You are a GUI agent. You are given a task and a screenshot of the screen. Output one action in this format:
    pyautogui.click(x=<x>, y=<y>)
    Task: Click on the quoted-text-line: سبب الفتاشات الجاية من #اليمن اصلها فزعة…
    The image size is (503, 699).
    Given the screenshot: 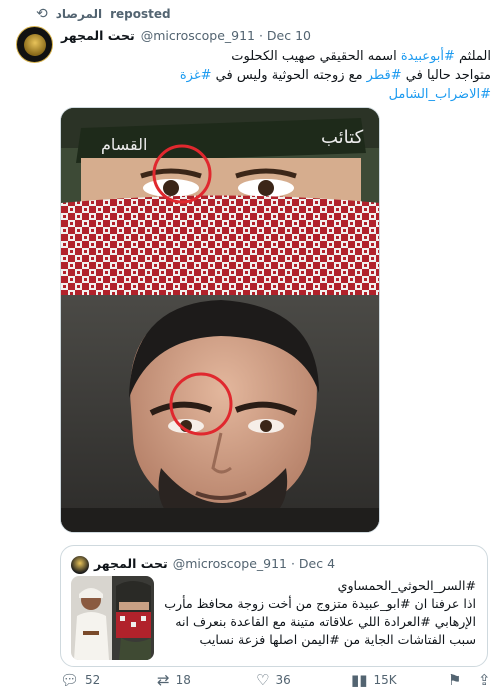 What is the action you would take?
    pyautogui.click(x=337, y=639)
    